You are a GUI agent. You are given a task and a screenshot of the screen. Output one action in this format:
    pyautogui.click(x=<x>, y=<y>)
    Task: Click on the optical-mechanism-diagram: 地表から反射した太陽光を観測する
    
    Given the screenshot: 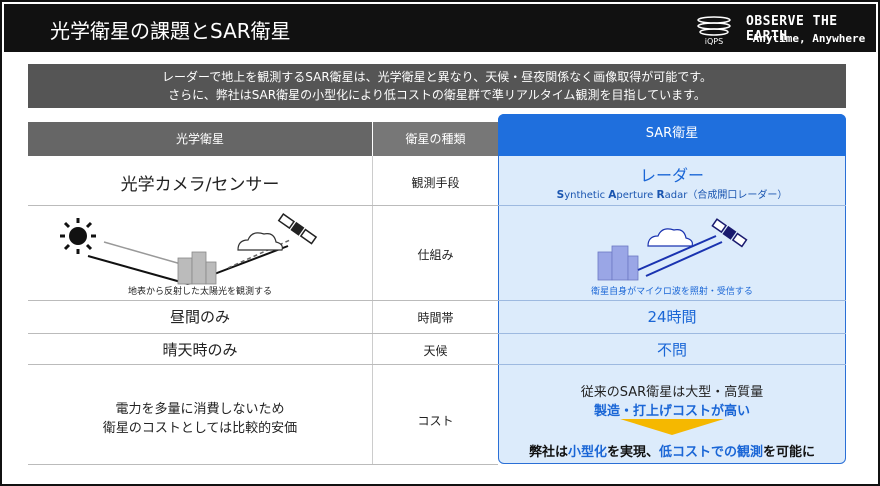 What is the action you would take?
    pyautogui.click(x=189, y=255)
    